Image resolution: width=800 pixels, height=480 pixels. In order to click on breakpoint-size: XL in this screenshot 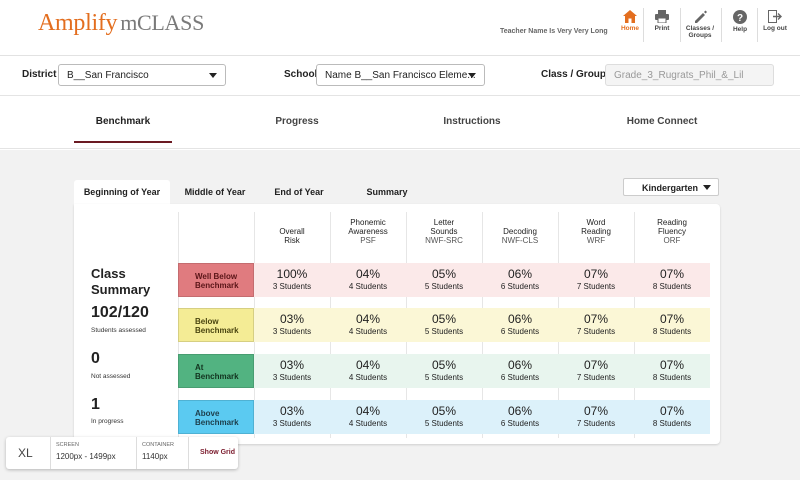, I will do `click(25, 453)`.